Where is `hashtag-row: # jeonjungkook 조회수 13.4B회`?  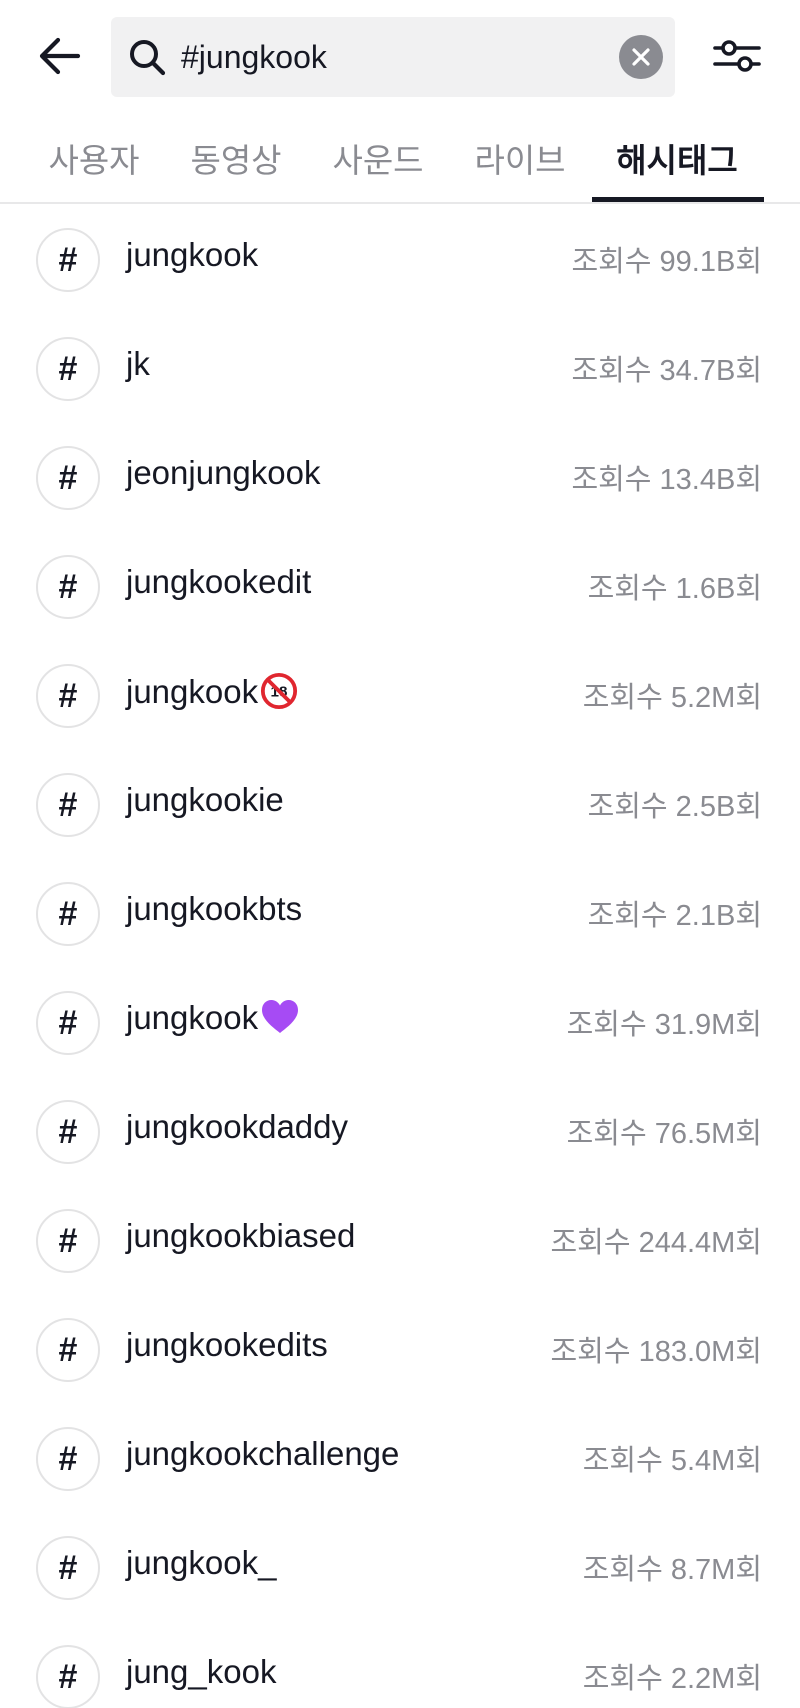
hashtag-row: # jeonjungkook 조회수 13.4B회 is located at coordinates (400, 476).